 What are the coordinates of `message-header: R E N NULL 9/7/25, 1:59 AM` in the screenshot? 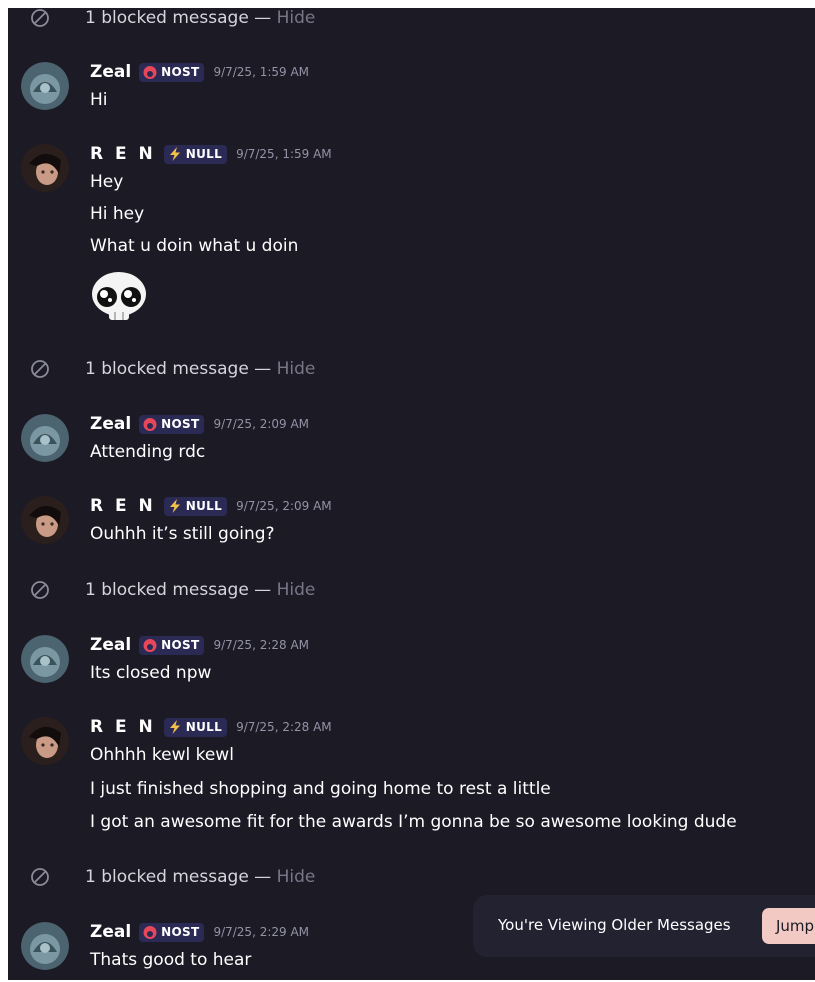 It's located at (211, 154).